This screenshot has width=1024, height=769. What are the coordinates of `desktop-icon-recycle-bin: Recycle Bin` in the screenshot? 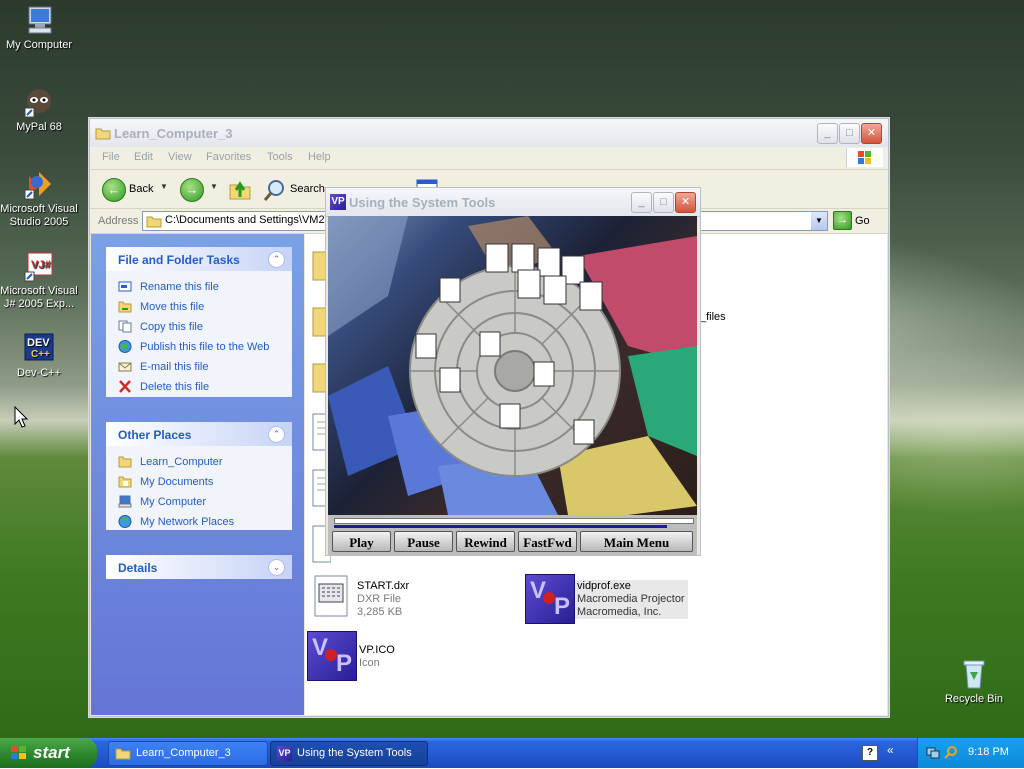 It's located at (974, 682).